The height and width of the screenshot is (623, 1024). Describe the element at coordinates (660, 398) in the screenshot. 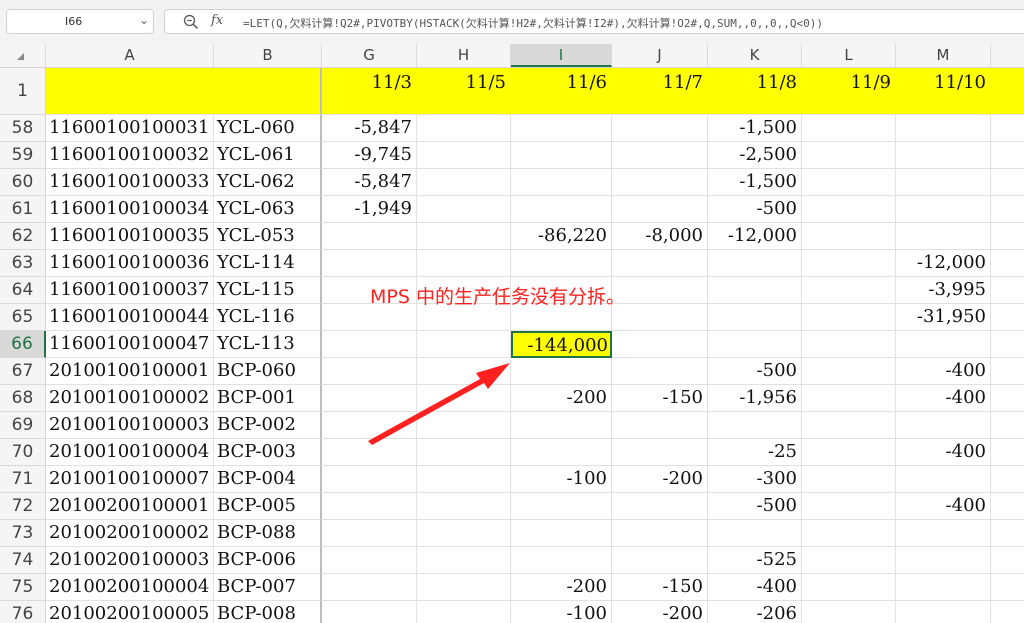

I see `cell-j: -150` at that location.